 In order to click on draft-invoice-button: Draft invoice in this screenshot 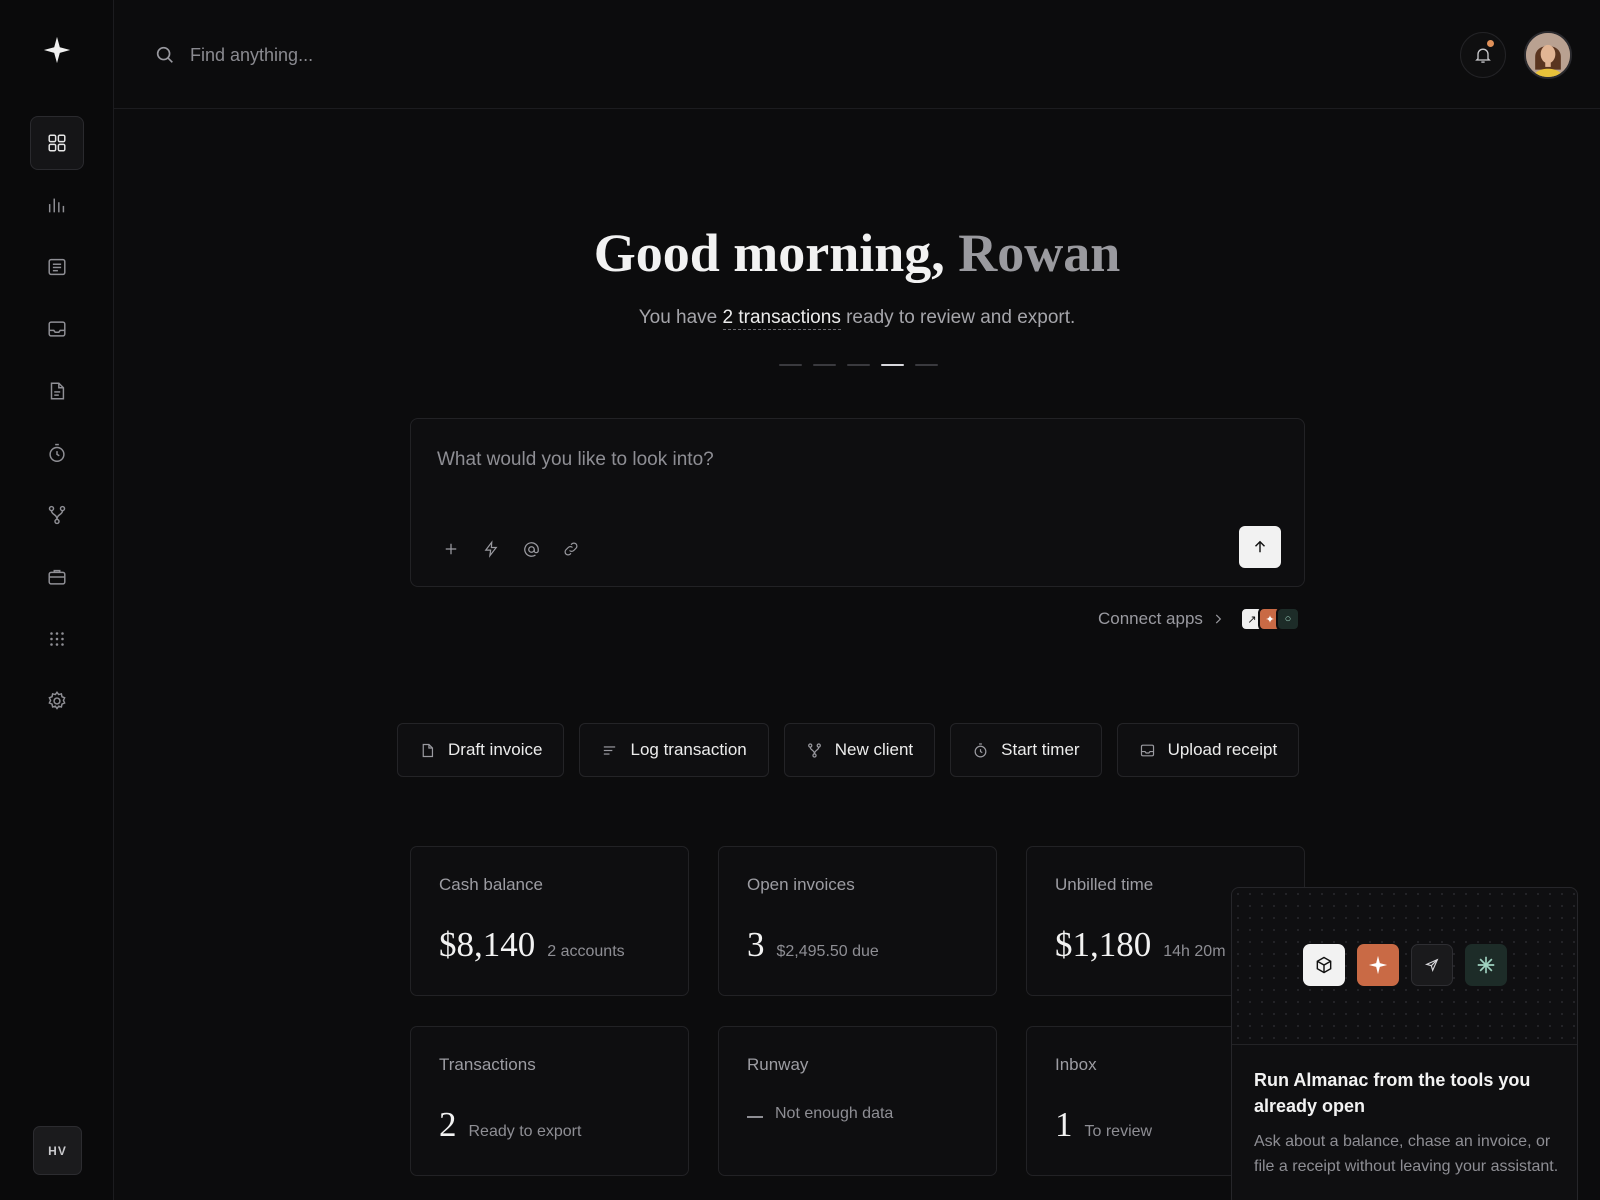, I will do `click(481, 750)`.